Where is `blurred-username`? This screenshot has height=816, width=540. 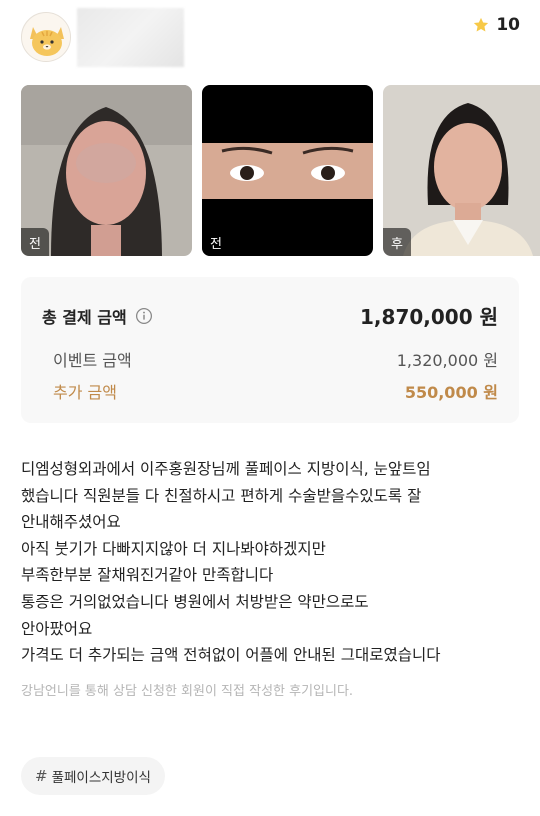
blurred-username is located at coordinates (130, 37).